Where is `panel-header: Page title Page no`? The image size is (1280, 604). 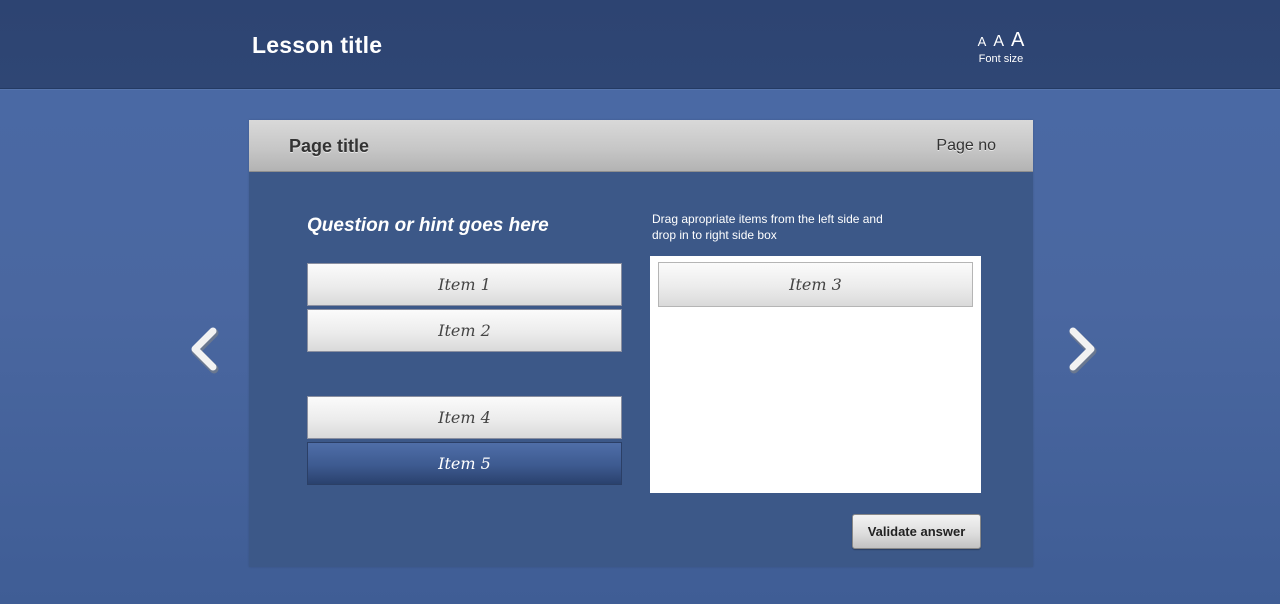 panel-header: Page title Page no is located at coordinates (641, 146).